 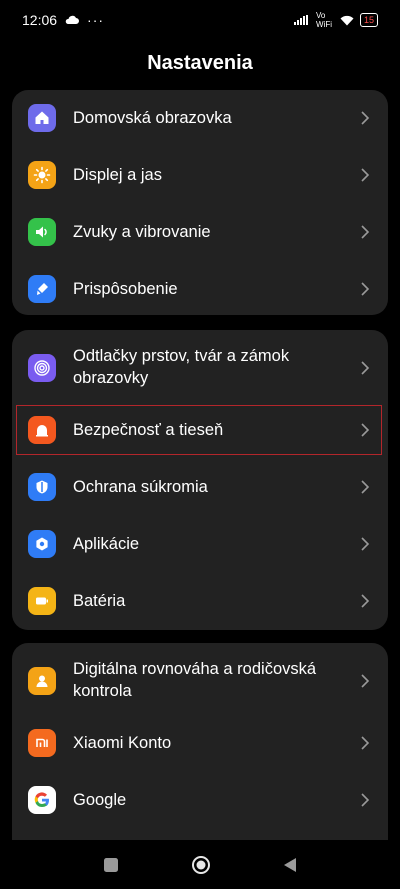 I want to click on apps-icon, so click(x=42, y=544).